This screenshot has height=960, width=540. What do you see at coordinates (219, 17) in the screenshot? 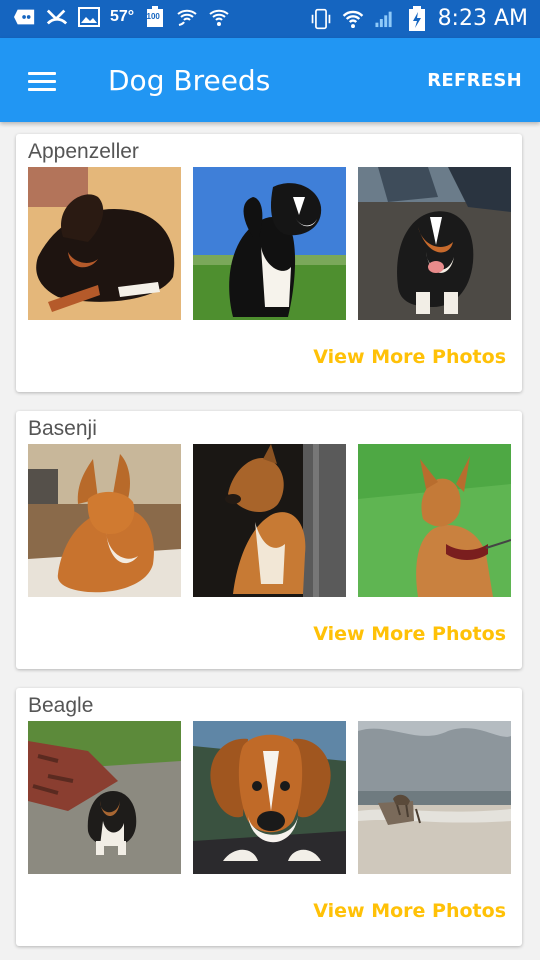
I see `wifi-small-icon` at bounding box center [219, 17].